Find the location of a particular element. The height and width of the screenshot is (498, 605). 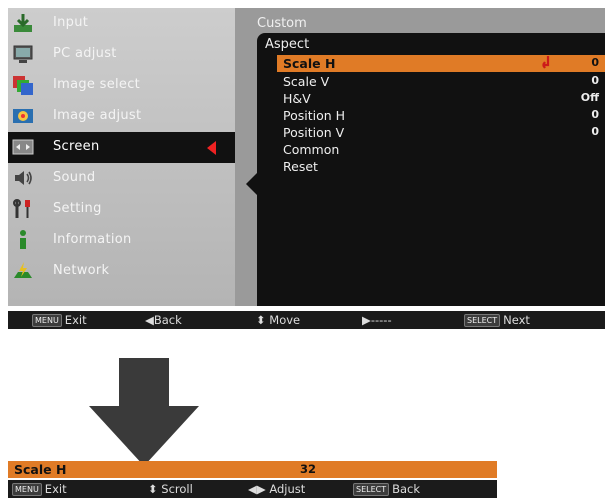

setting-icon is located at coordinates (23, 209).